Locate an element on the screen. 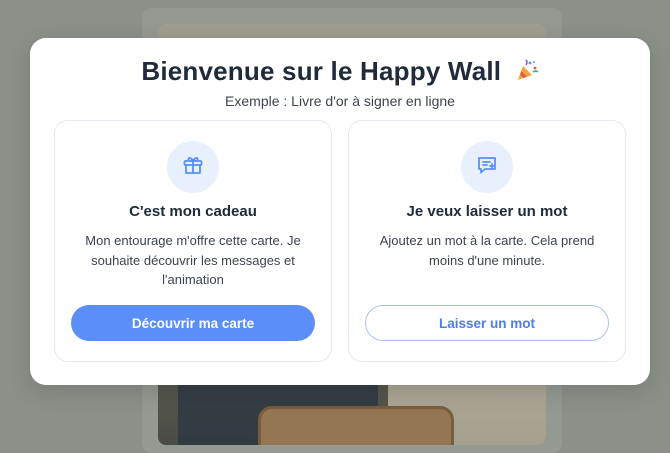 This screenshot has height=453, width=670. leave-message-card-title: Je veux laisser un mot is located at coordinates (487, 211).